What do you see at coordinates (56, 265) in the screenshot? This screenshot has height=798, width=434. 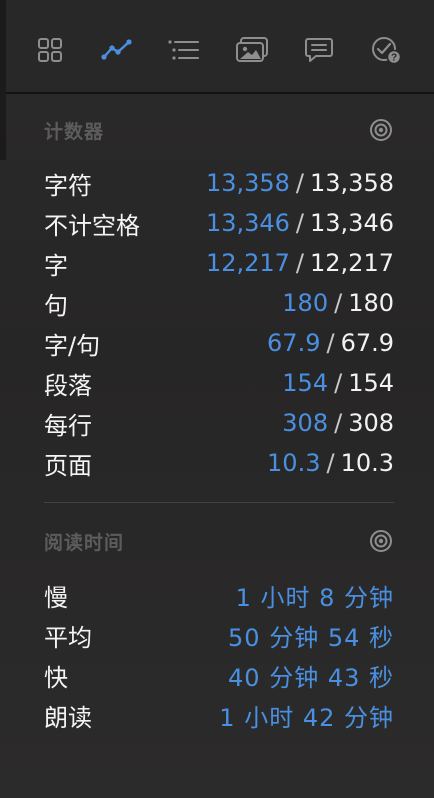 I see `row-label: 字` at bounding box center [56, 265].